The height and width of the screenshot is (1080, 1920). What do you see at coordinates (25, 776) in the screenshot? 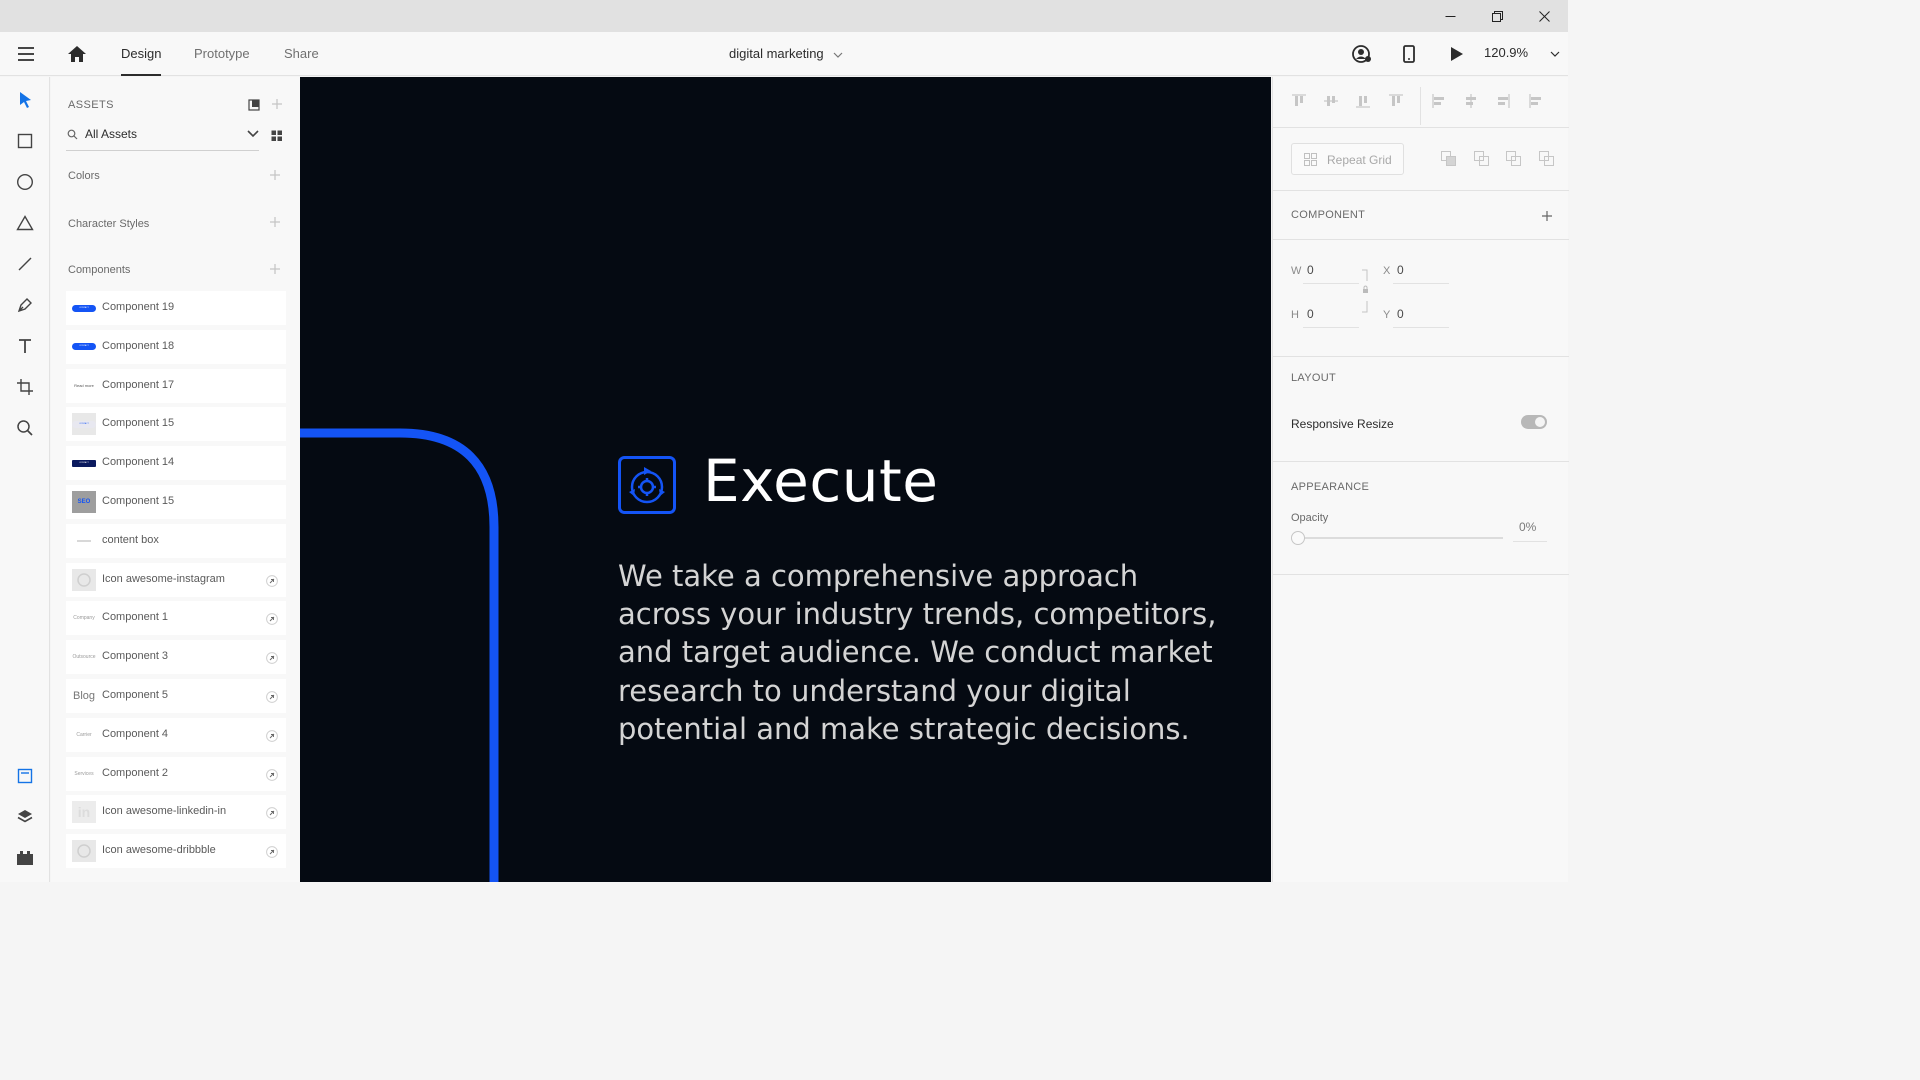
I see `assets-panel-button` at bounding box center [25, 776].